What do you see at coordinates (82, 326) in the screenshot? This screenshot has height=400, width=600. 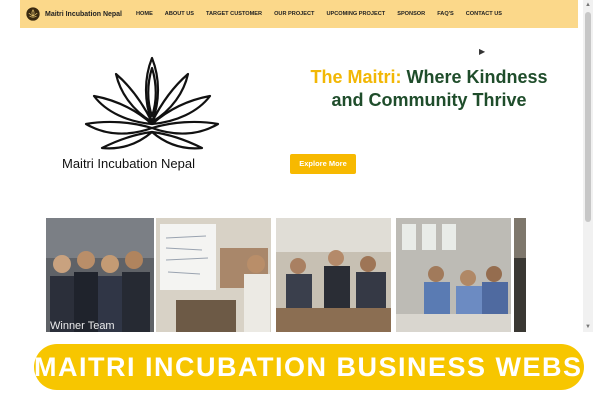 I see `photo-caption: Winner Team` at bounding box center [82, 326].